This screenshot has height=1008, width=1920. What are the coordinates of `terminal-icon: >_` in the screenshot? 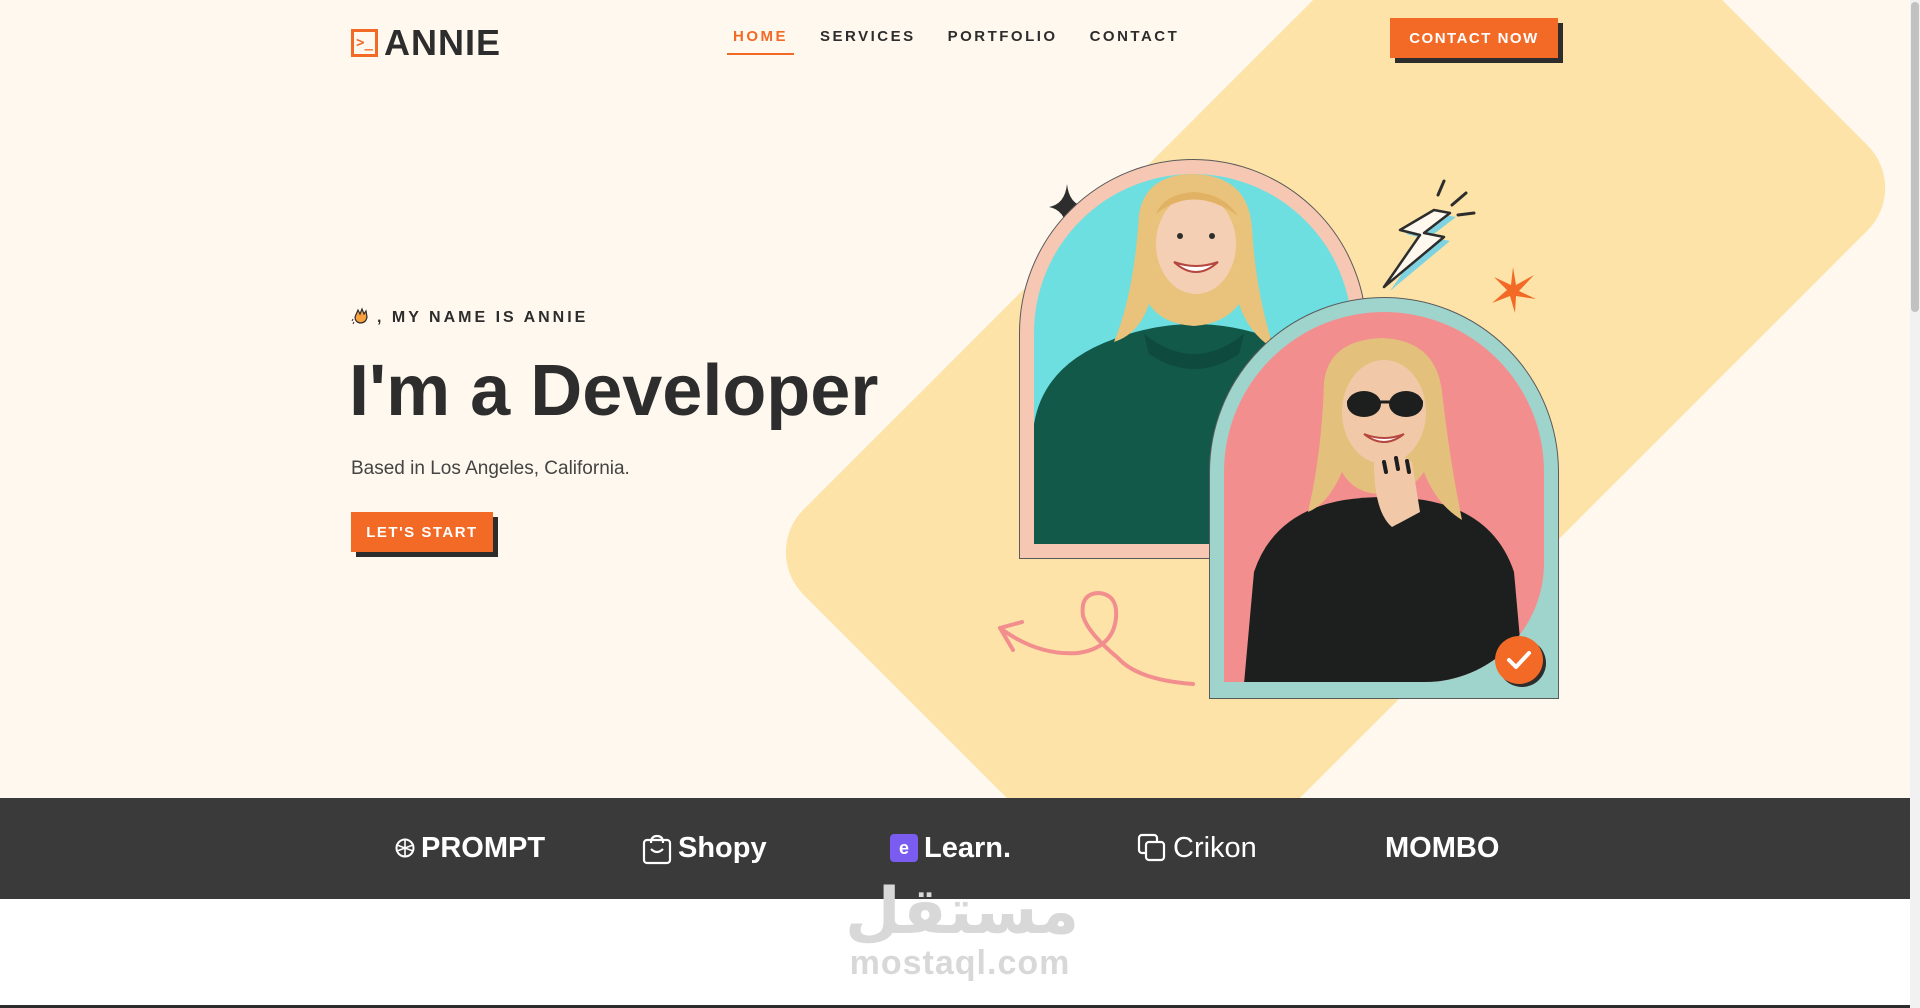 It's located at (364, 43).